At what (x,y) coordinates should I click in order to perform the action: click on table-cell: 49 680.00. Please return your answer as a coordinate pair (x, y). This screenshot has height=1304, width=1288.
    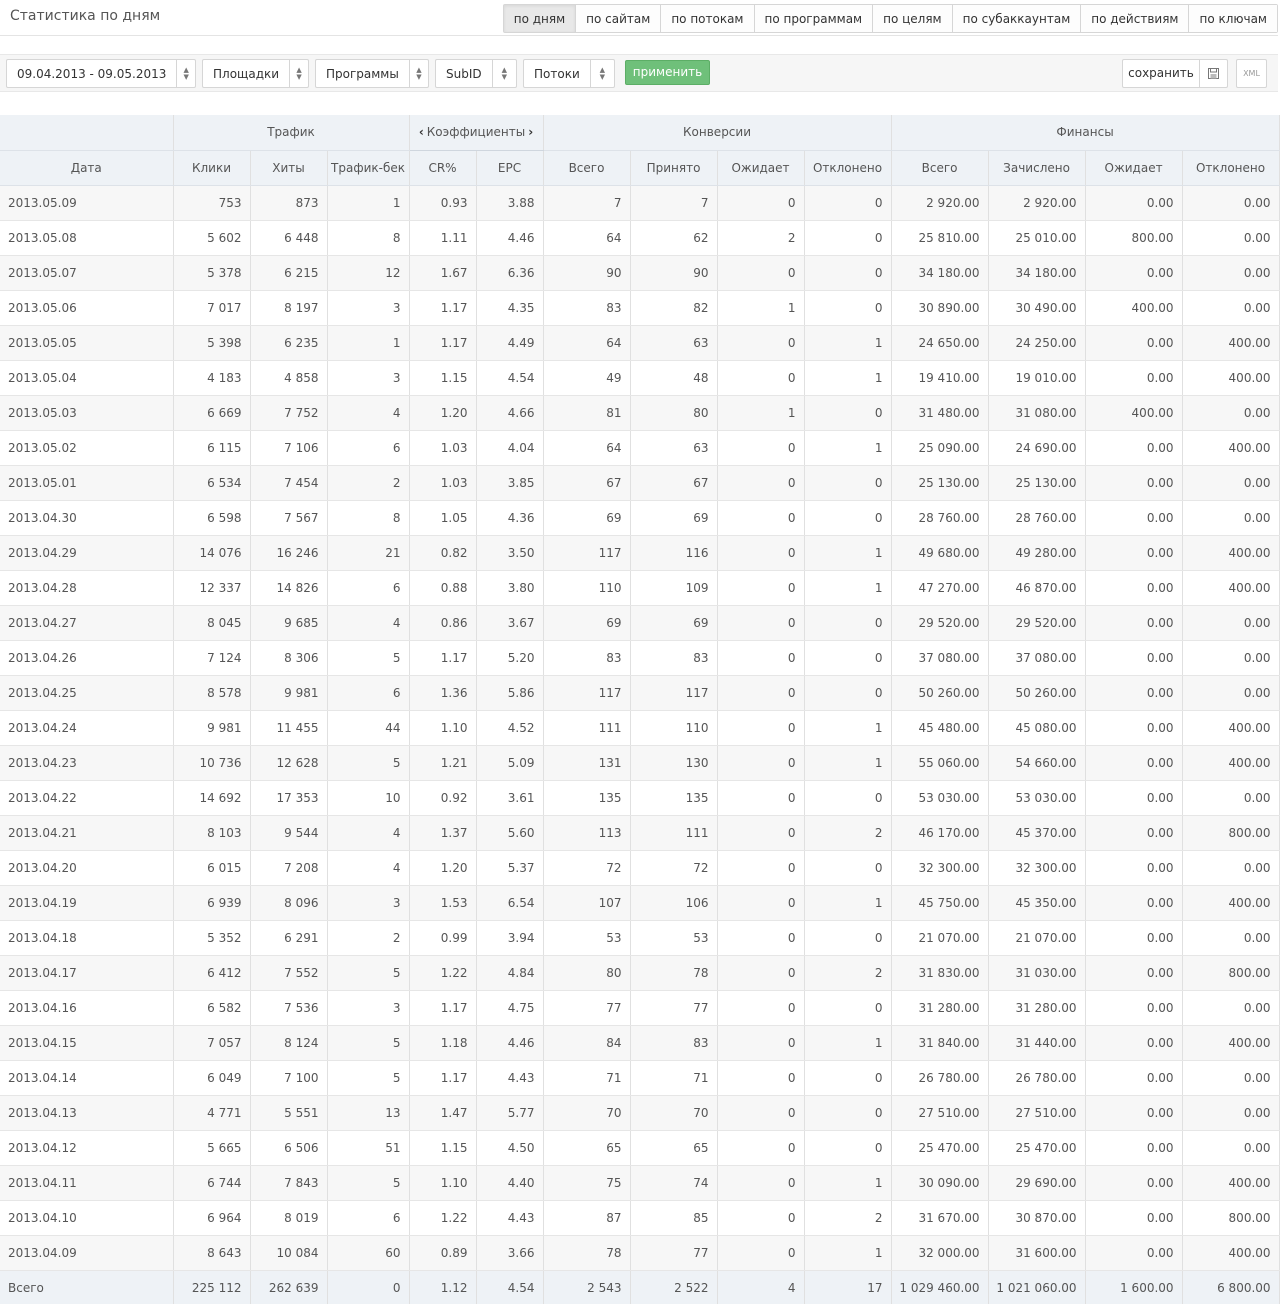
    Looking at the image, I should click on (940, 553).